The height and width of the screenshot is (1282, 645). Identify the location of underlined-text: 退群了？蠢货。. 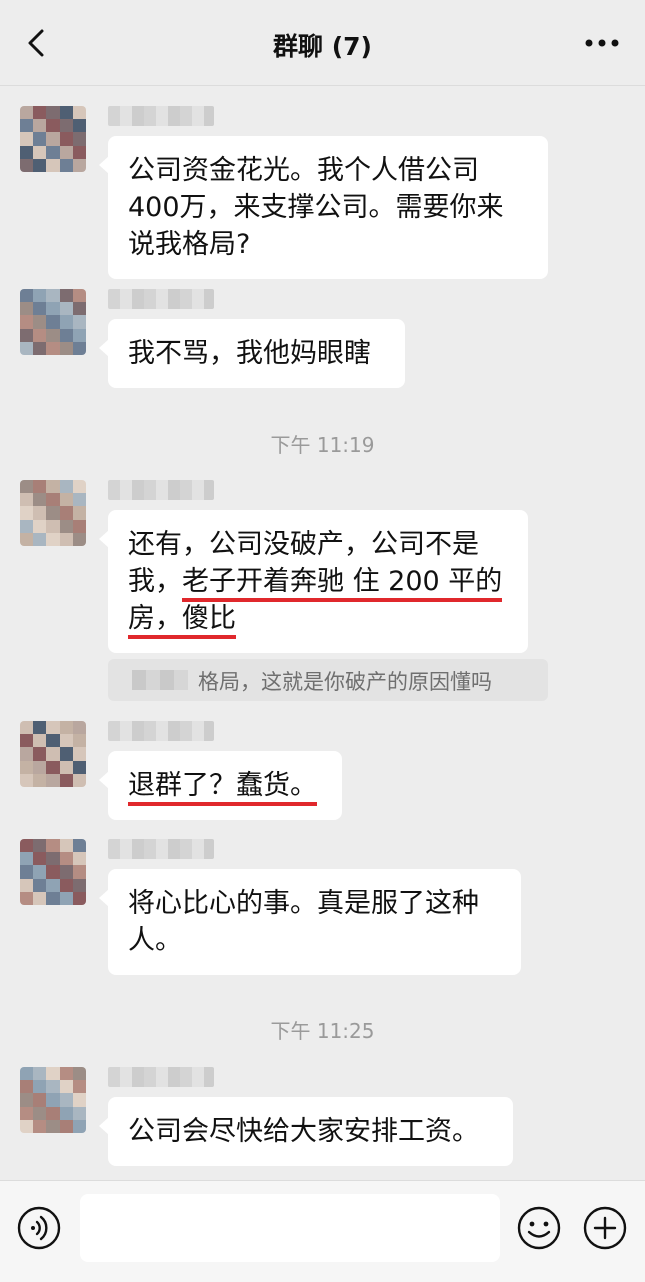
(222, 788).